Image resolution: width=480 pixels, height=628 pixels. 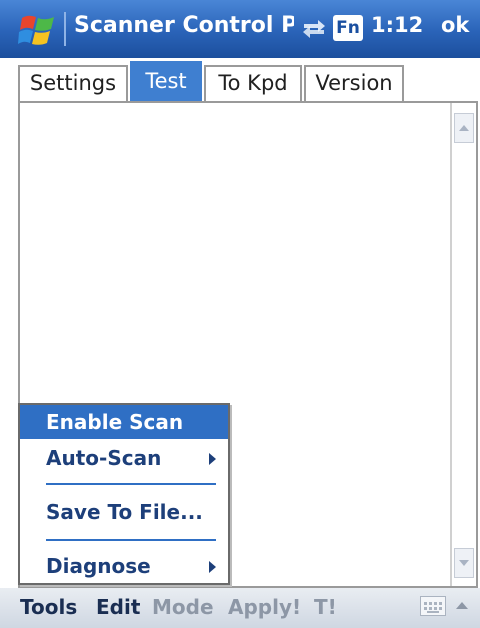 I want to click on menu-item-label: Diagnose, so click(x=98, y=566).